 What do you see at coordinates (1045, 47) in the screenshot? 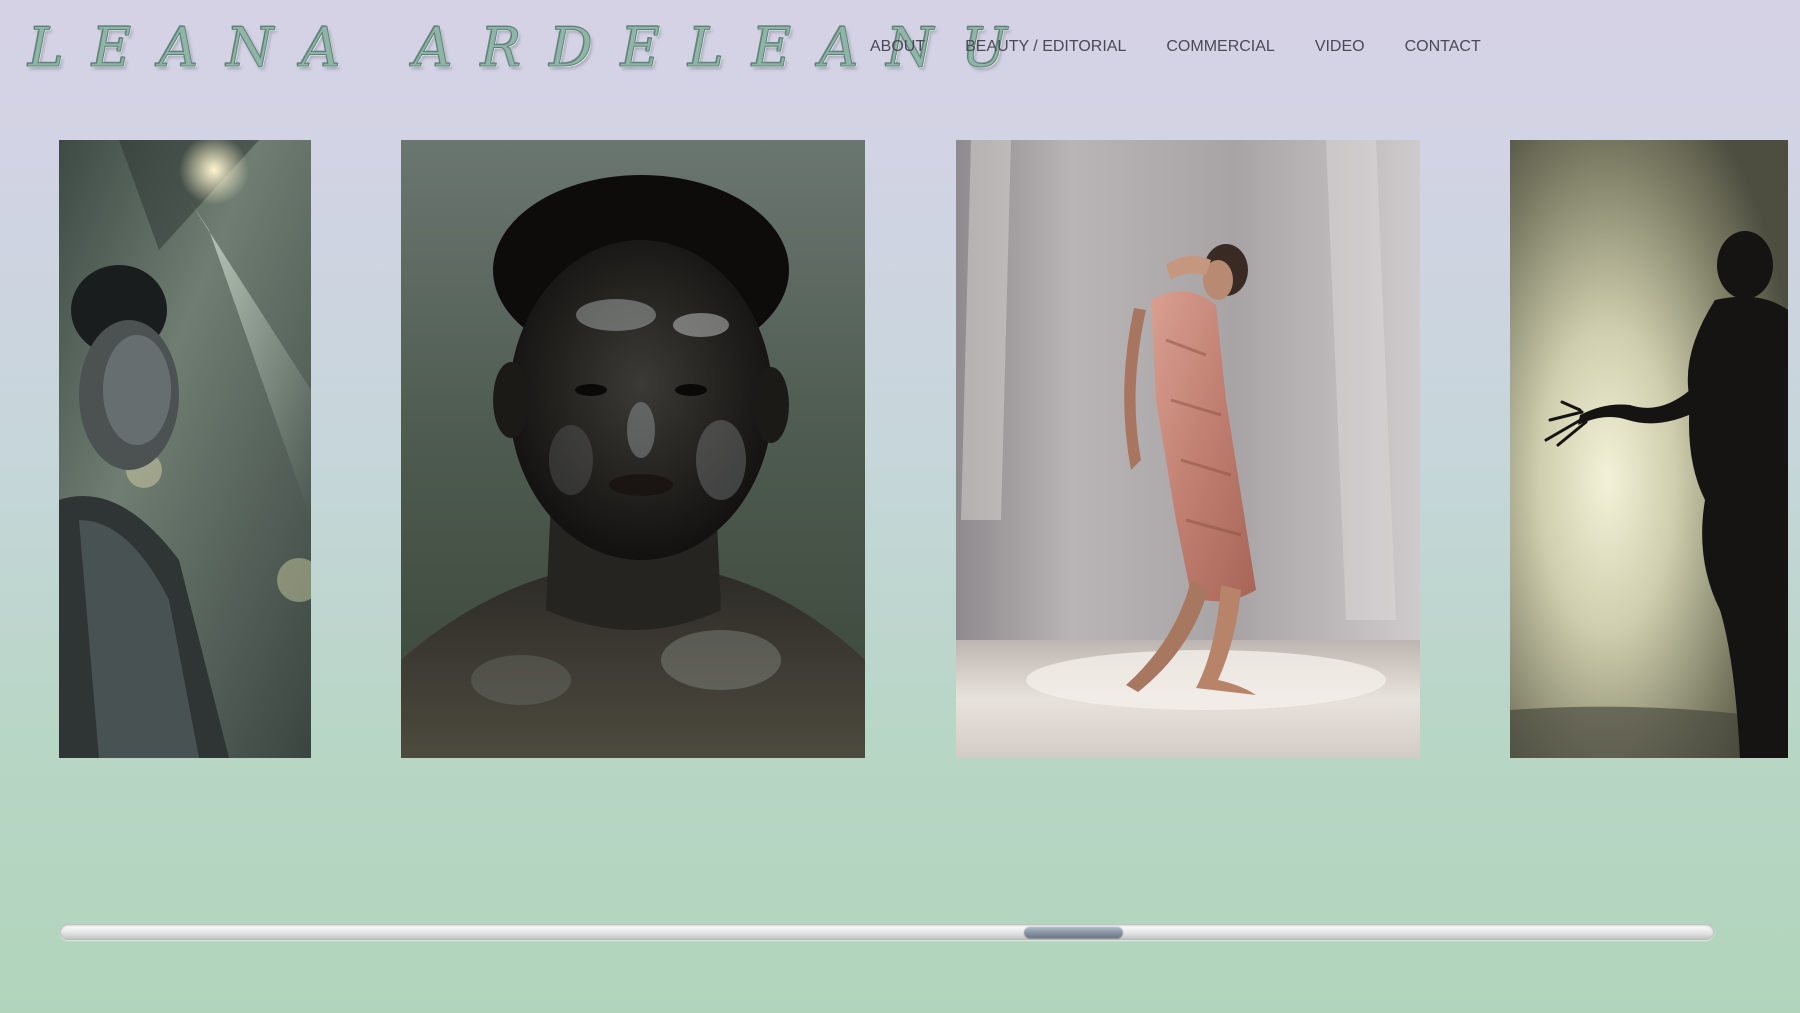
I see `nav-beauty-editorial: BEAUTY / EDITORIAL` at bounding box center [1045, 47].